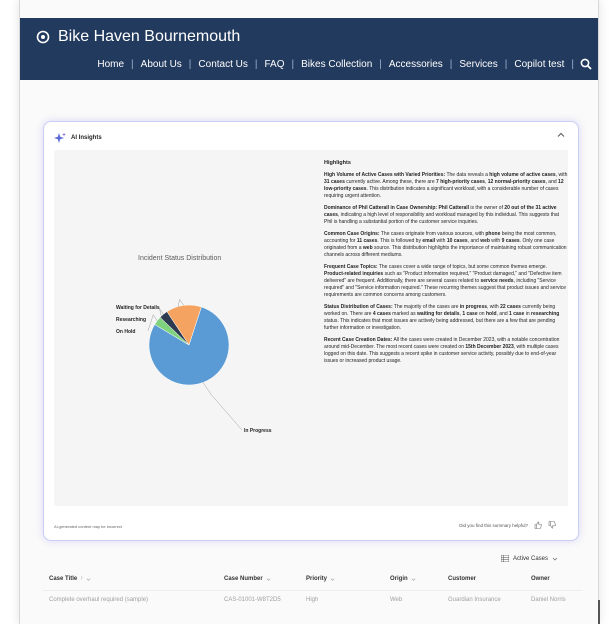  What do you see at coordinates (497, 281) in the screenshot?
I see `highlight-emphasis: service needs` at bounding box center [497, 281].